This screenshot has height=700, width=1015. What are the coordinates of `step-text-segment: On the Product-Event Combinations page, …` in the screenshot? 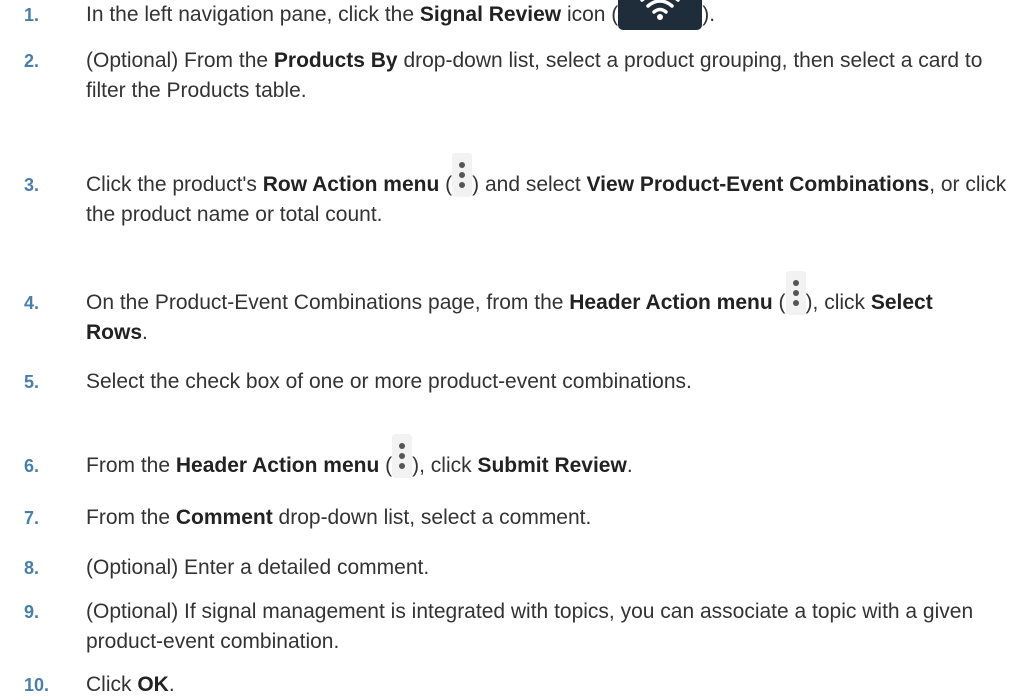 It's located at (328, 302).